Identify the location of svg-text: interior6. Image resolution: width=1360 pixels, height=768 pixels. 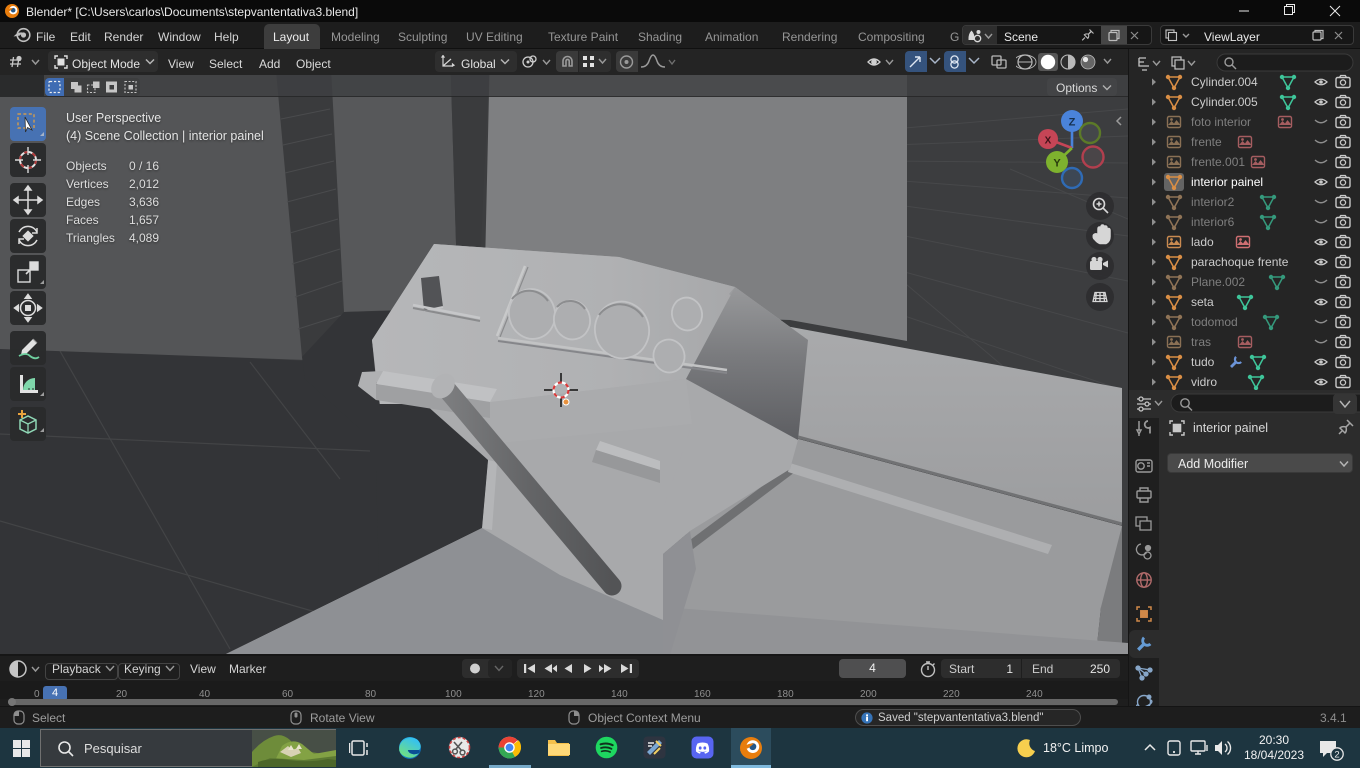
(1213, 222).